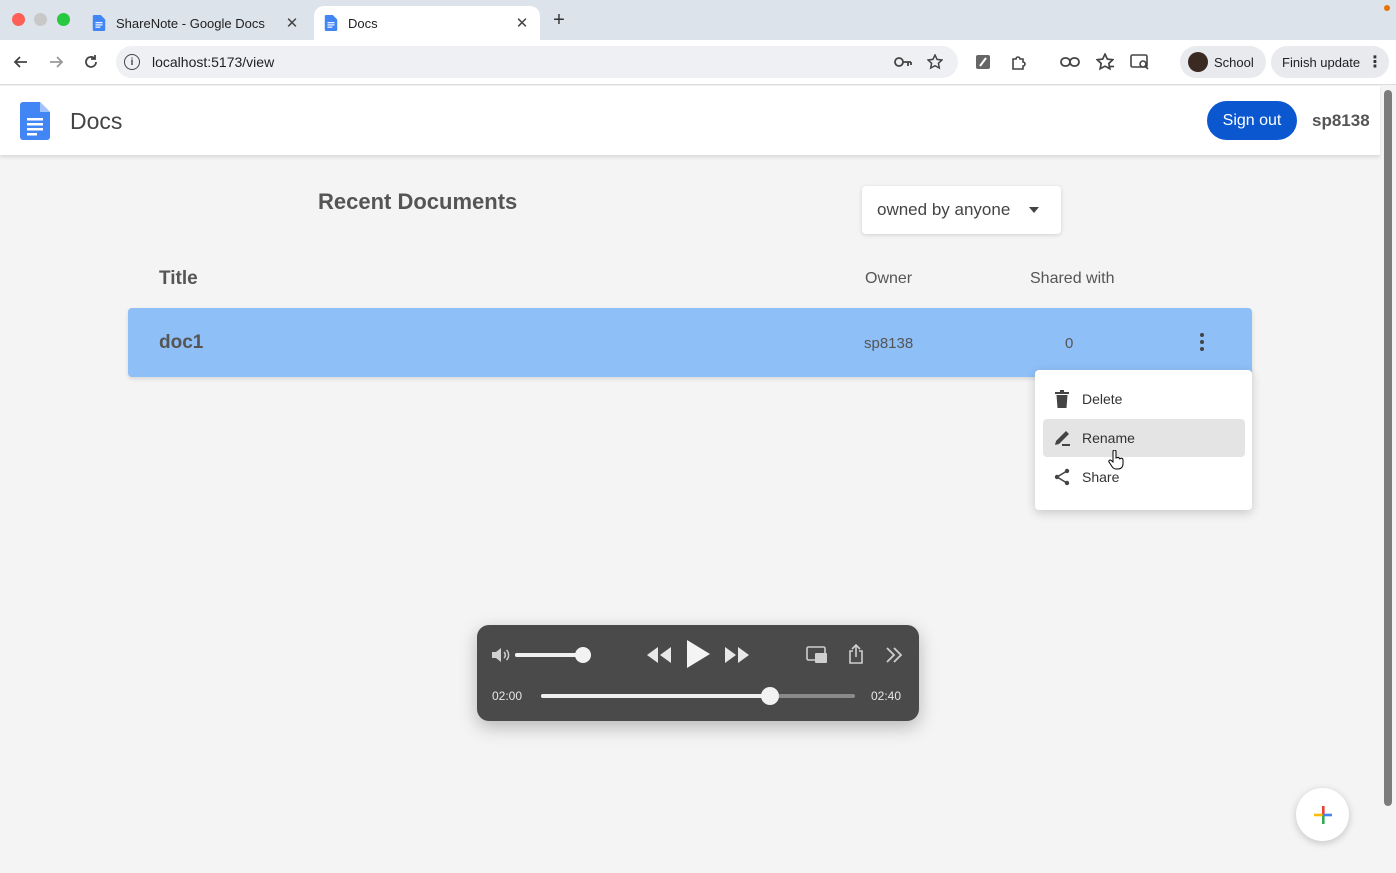  What do you see at coordinates (1144, 477) in the screenshot?
I see `menu-item-share: Share` at bounding box center [1144, 477].